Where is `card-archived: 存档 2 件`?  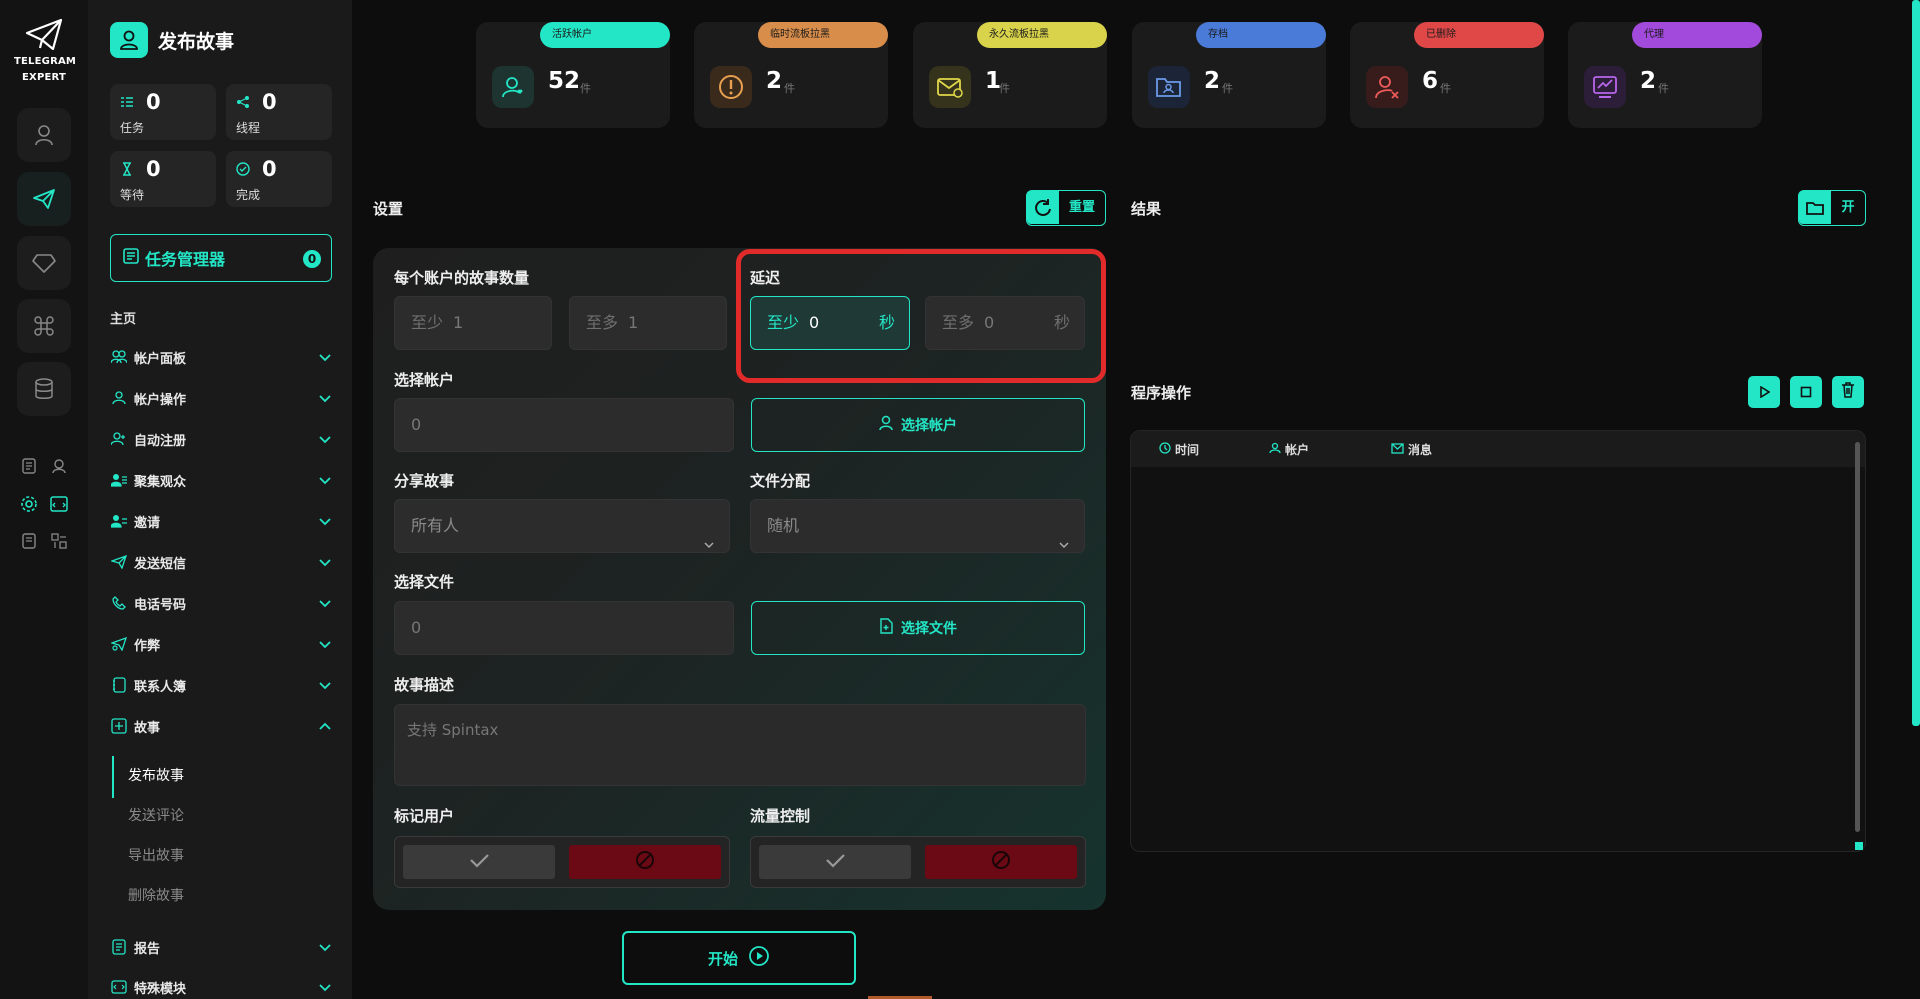 card-archived: 存档 2 件 is located at coordinates (1229, 75).